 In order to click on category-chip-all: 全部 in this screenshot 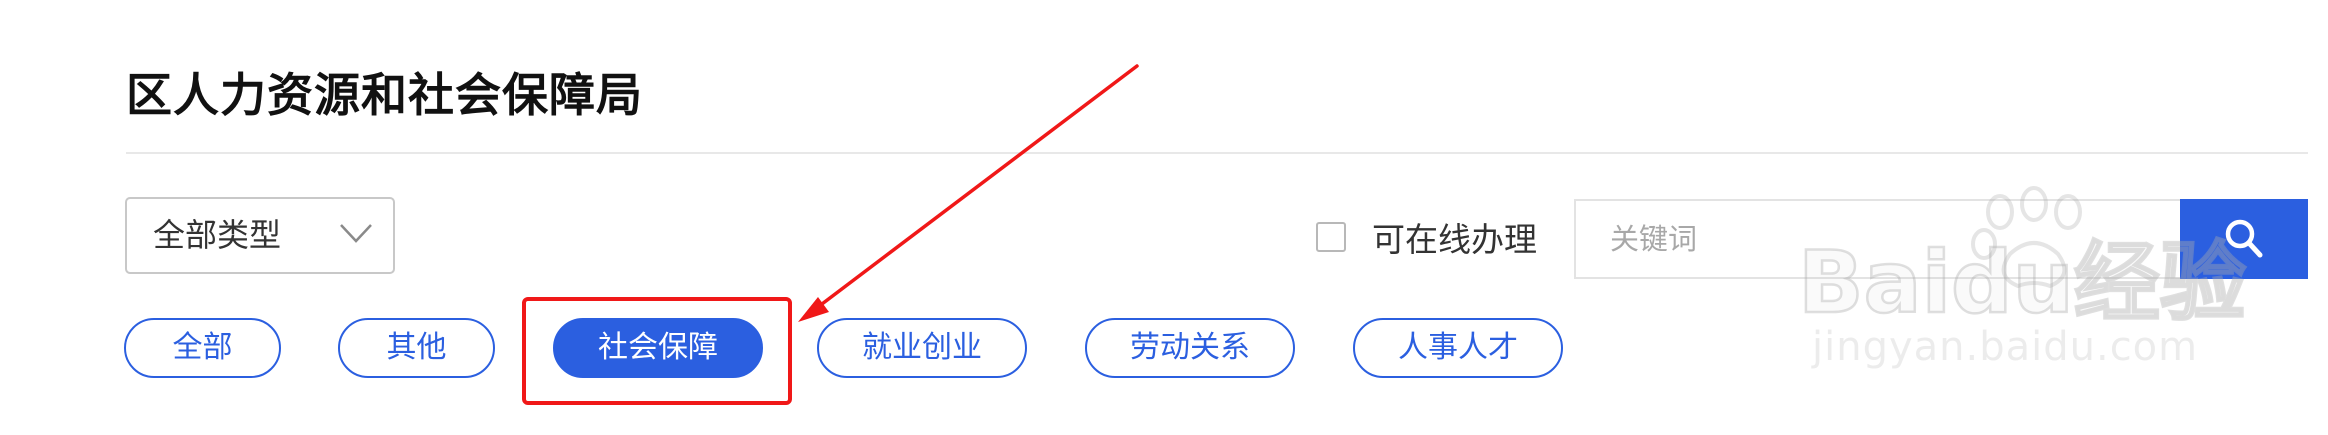, I will do `click(202, 348)`.